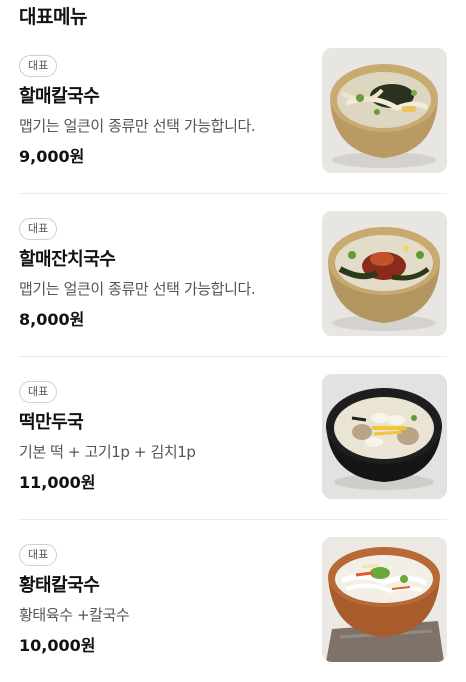 This screenshot has width=466, height=682. What do you see at coordinates (52, 319) in the screenshot?
I see `menu-item-price: 8,000원` at bounding box center [52, 319].